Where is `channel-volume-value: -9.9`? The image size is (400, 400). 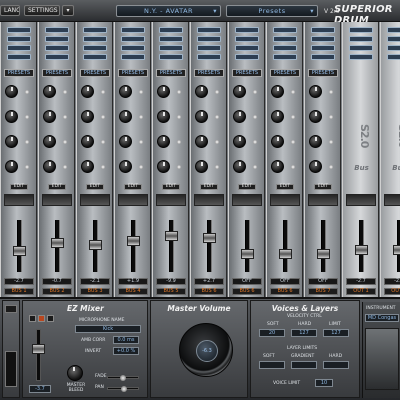 channel-volume-value: -9.9 is located at coordinates (171, 281).